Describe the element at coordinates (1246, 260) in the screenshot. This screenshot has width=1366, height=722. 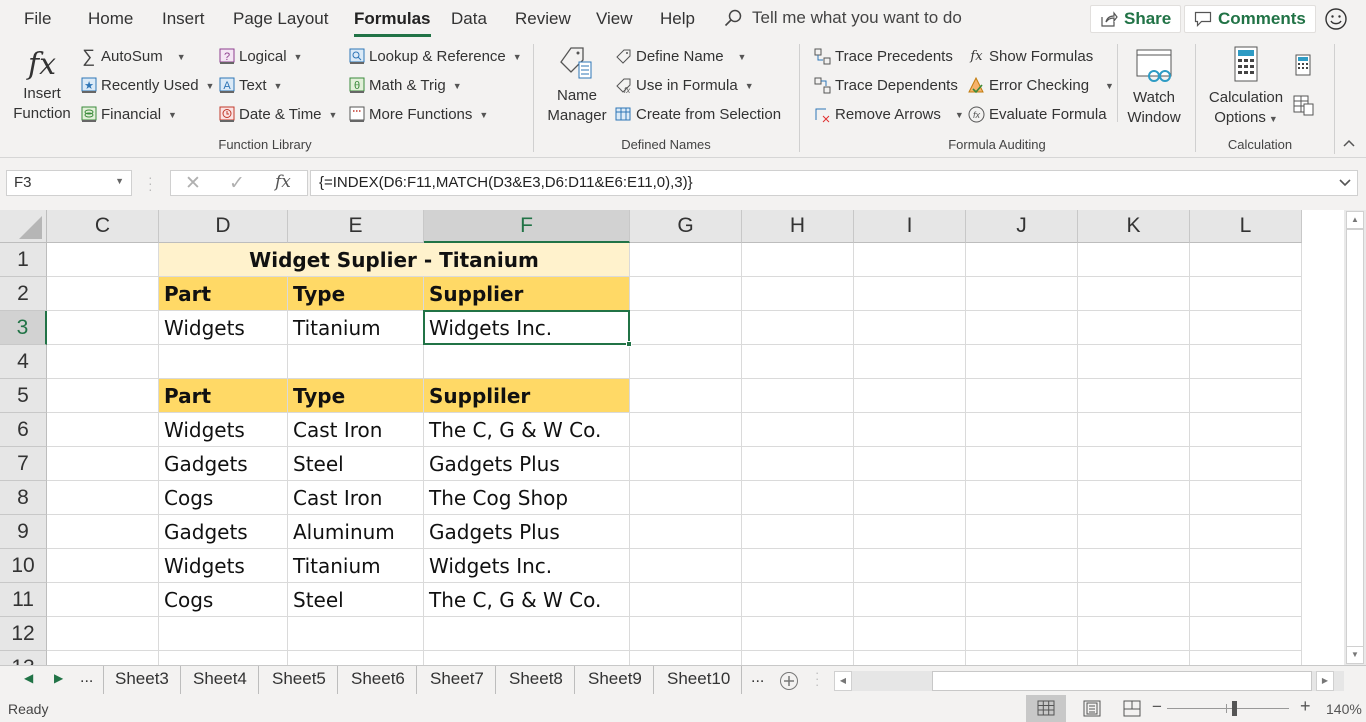
I see `cell-L1` at that location.